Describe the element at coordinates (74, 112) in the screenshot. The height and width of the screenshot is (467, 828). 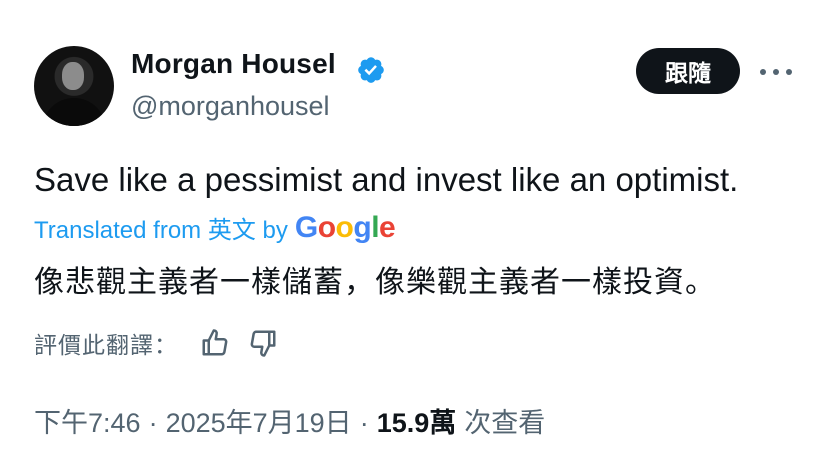
I see `avatar-shoulders` at that location.